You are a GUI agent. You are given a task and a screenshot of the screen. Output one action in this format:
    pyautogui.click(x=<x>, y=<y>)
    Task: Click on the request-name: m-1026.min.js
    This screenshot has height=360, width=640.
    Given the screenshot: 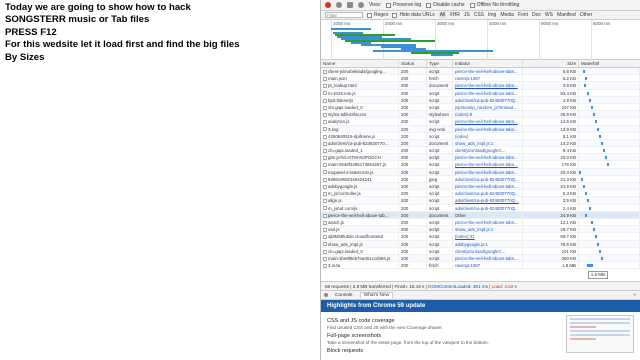 What is the action you would take?
    pyautogui.click(x=360, y=92)
    